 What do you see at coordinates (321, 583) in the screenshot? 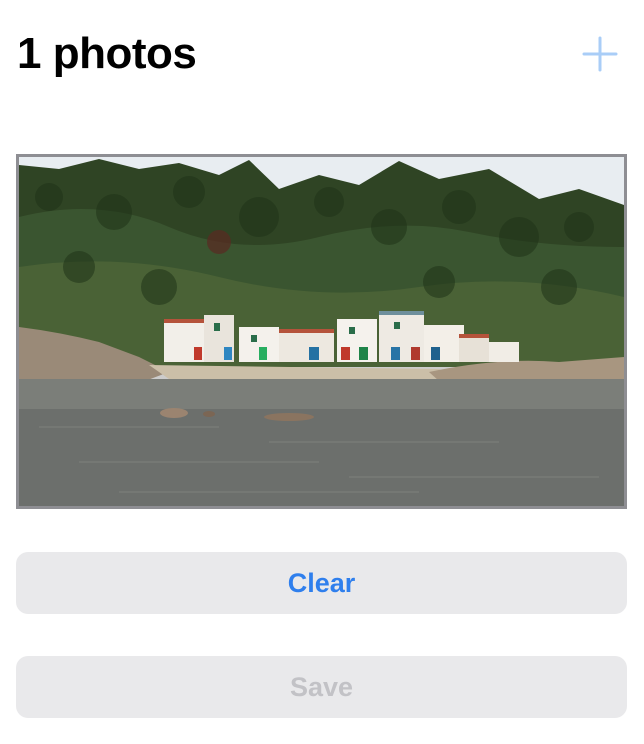
I see `clear-button: Clear` at bounding box center [321, 583].